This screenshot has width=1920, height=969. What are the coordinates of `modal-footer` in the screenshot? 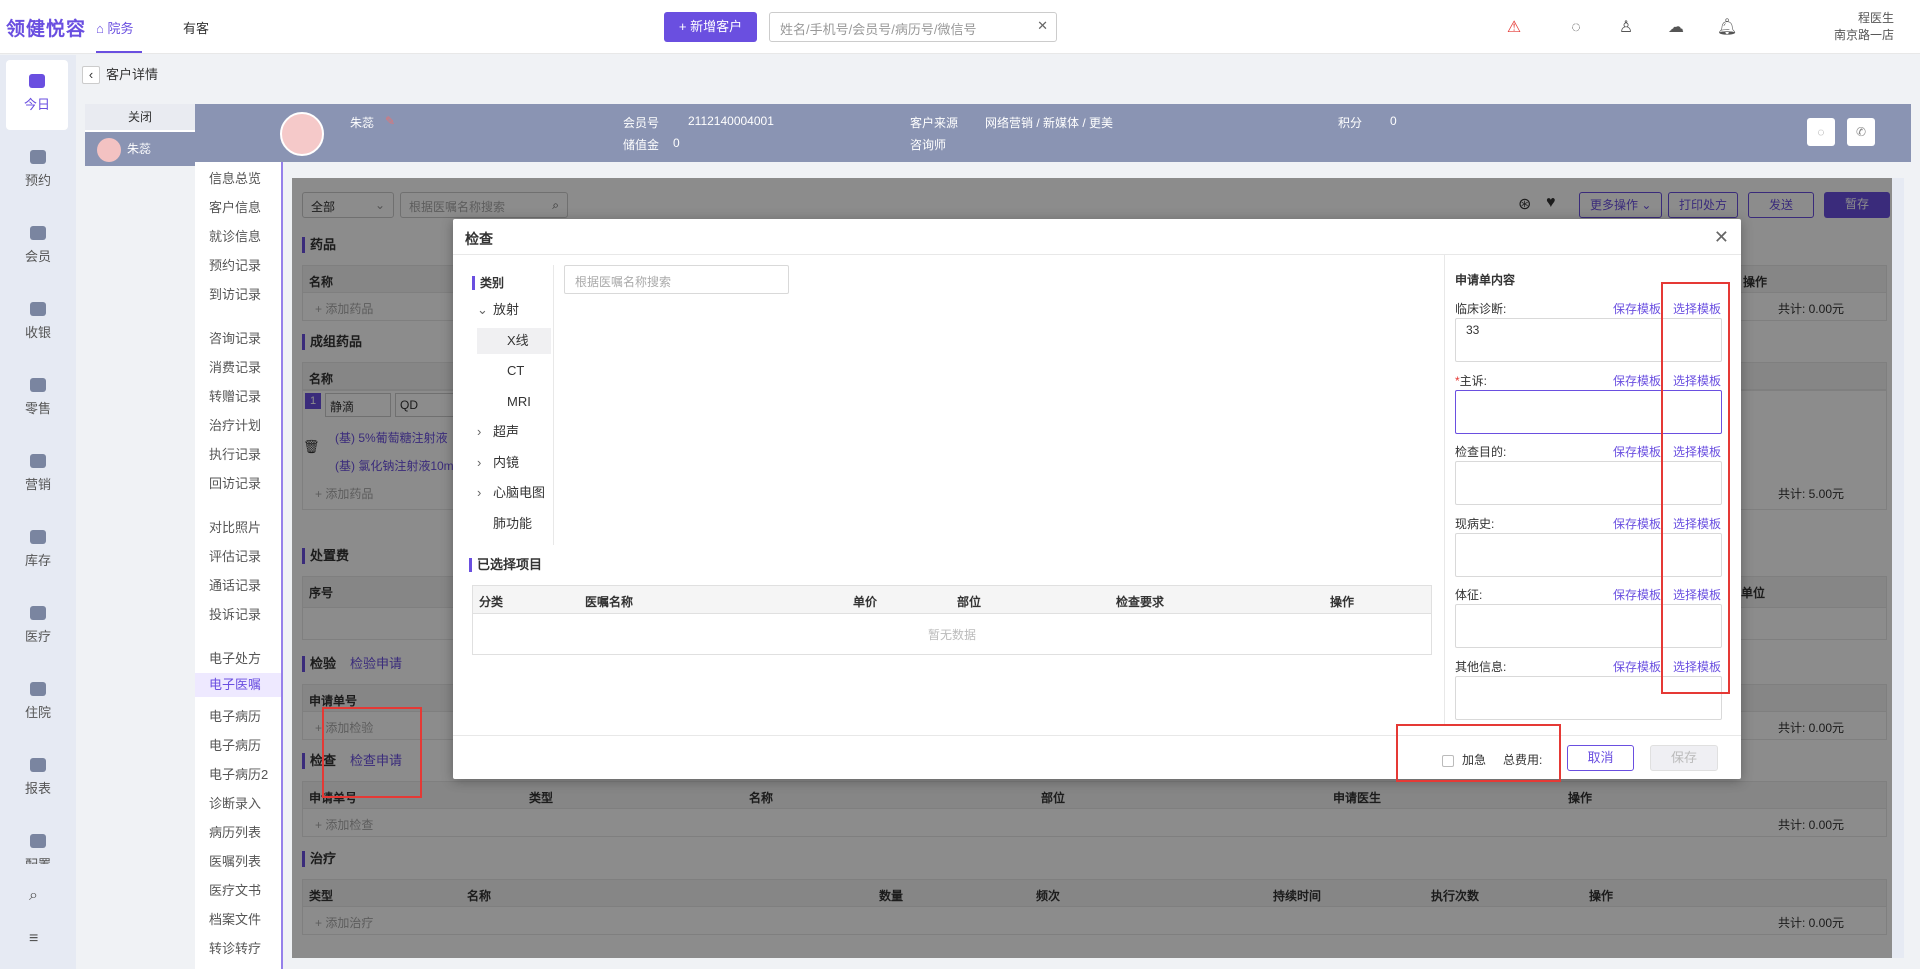 It's located at (1097, 757).